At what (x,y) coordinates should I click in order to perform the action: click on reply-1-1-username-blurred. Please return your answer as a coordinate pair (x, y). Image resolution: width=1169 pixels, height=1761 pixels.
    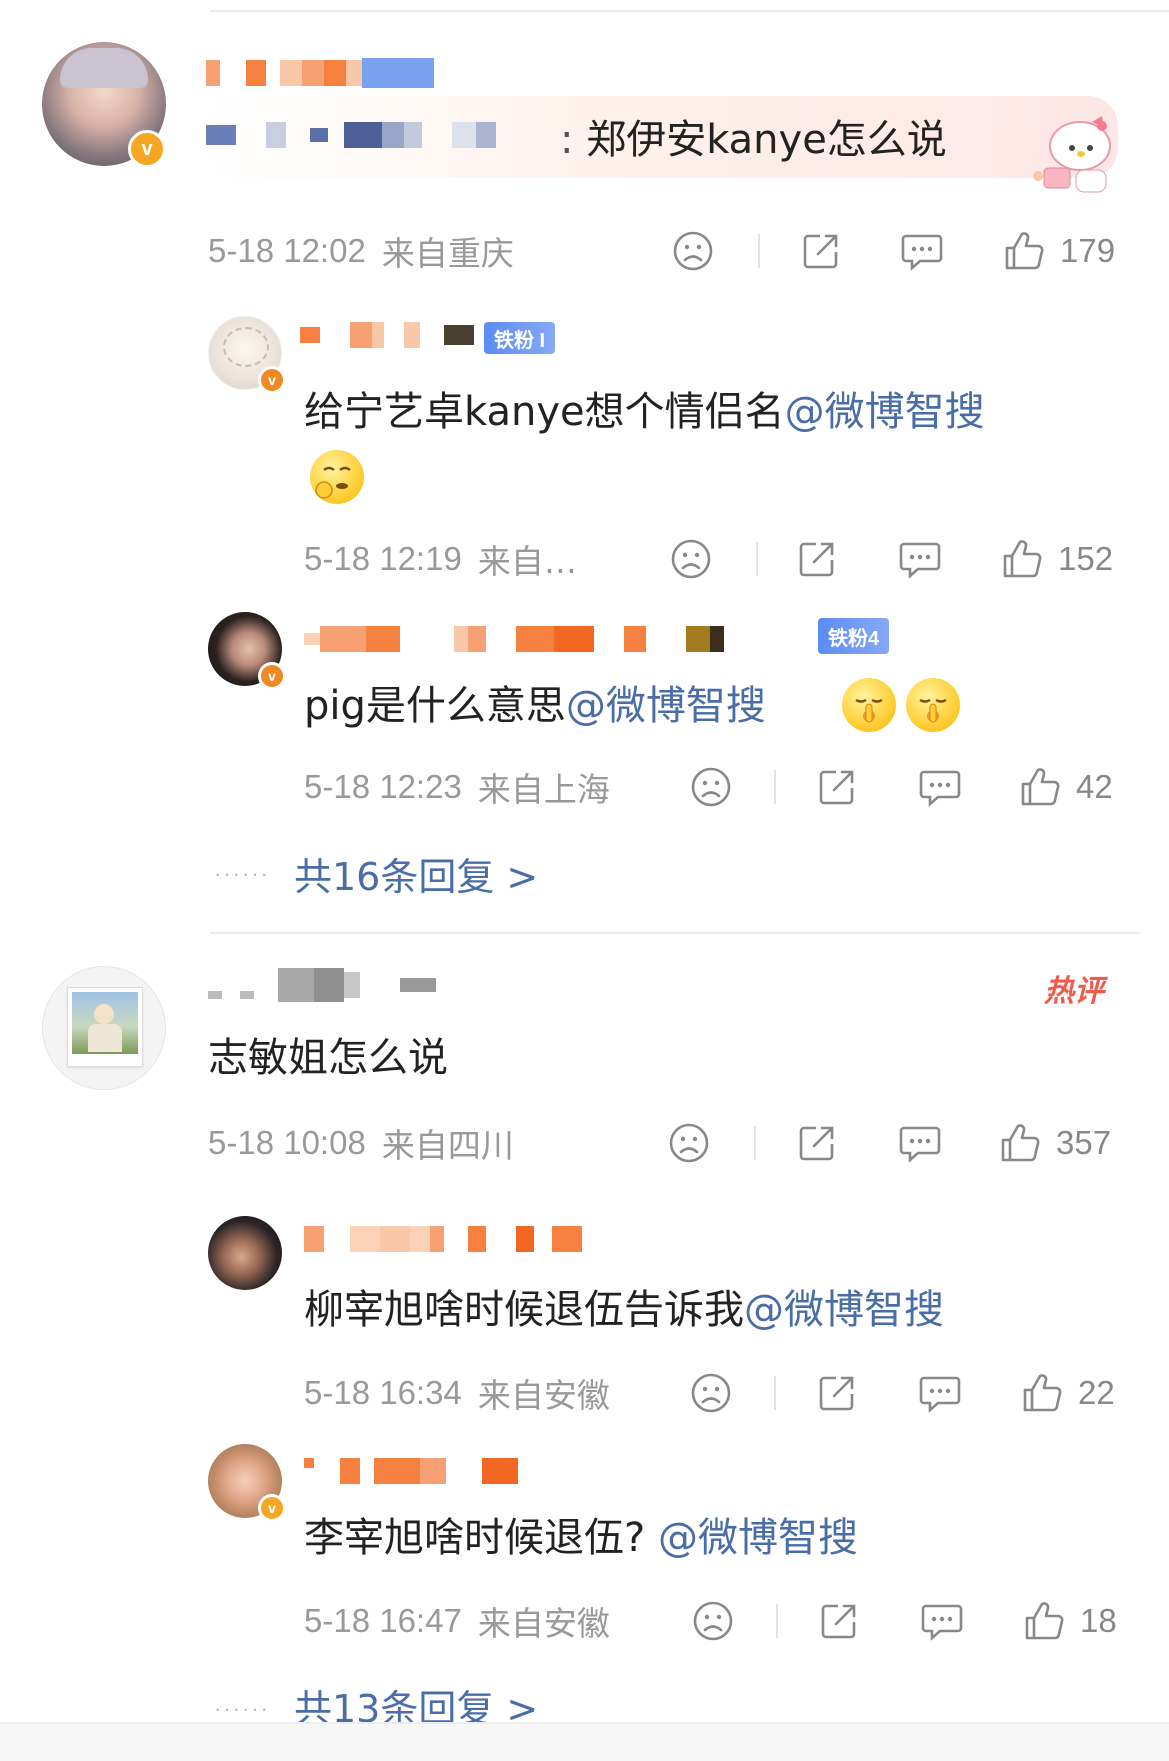
    Looking at the image, I should click on (387, 335).